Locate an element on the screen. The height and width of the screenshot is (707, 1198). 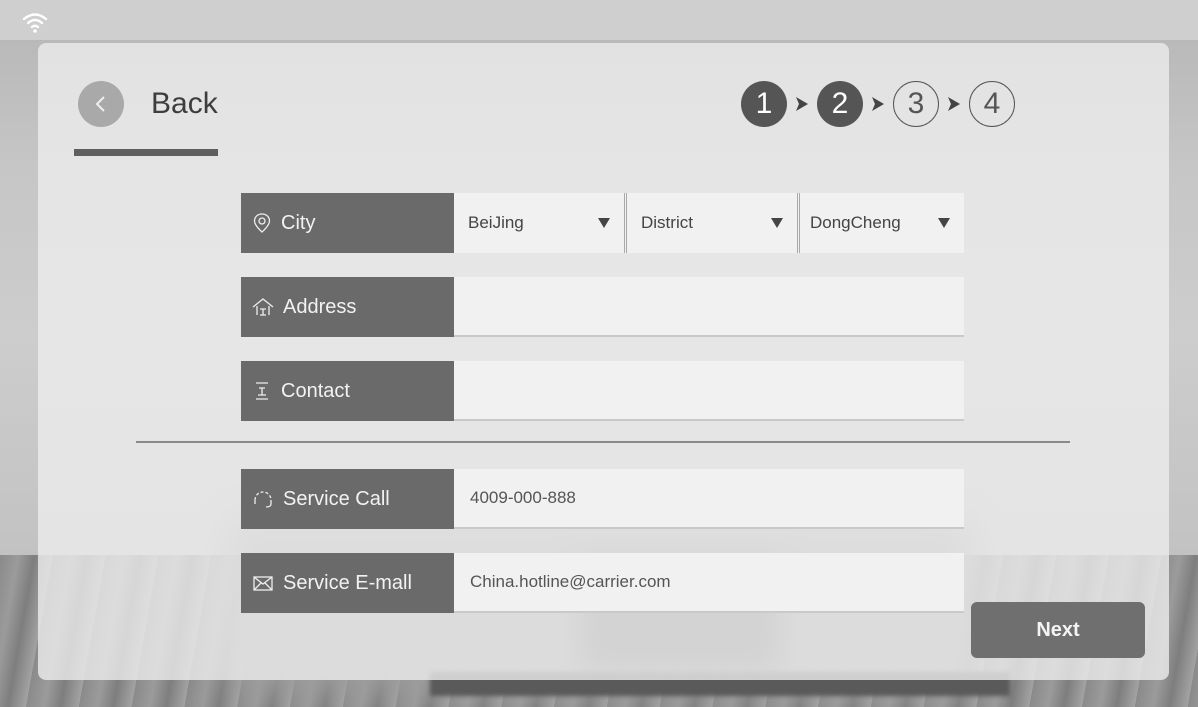
headset-icon is located at coordinates (263, 499).